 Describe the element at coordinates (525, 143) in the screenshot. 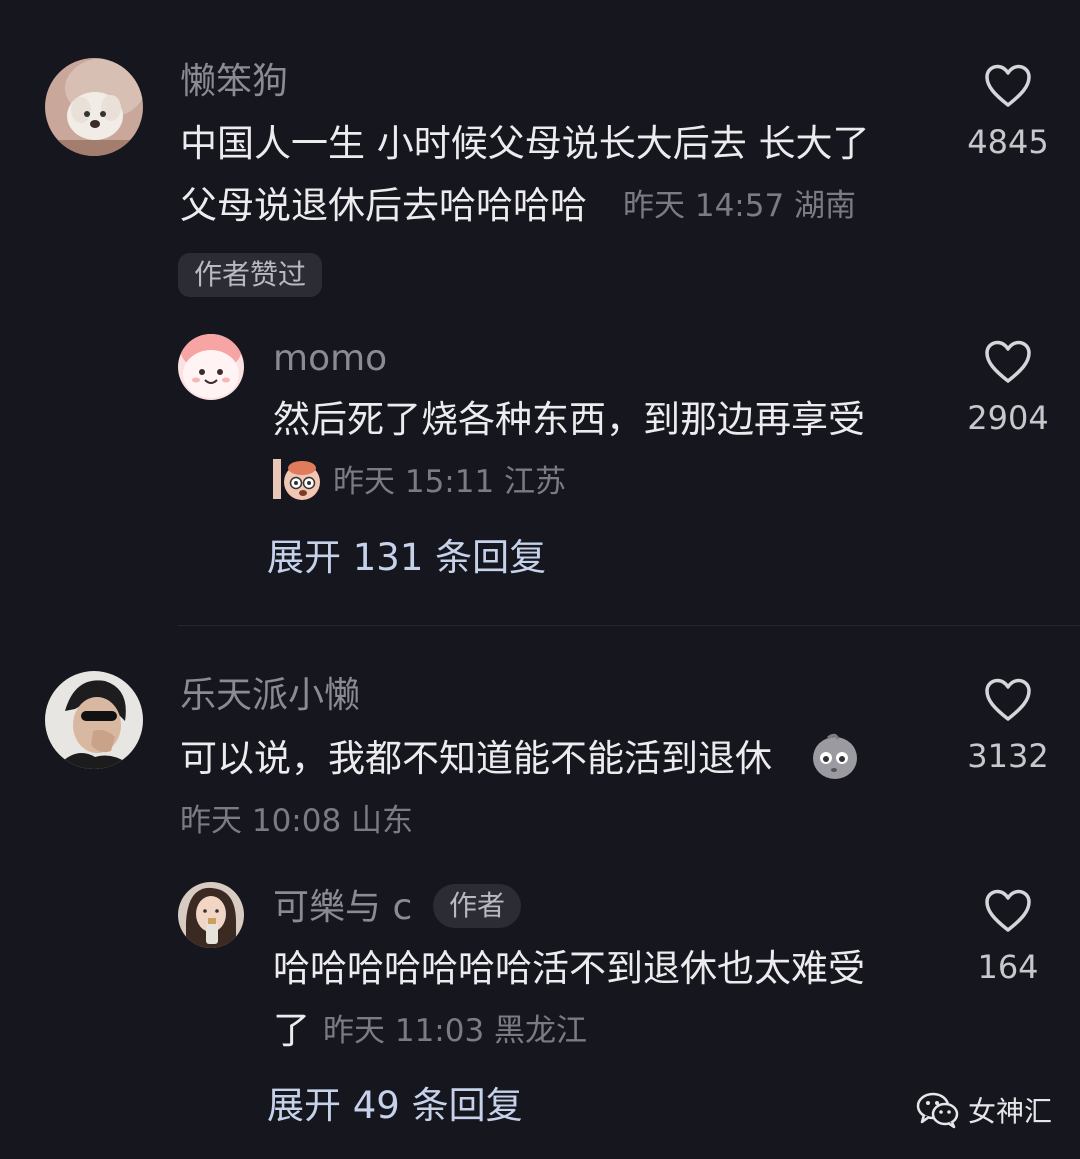

I see `comment-text: 中国人一生 小时候父母说长大后去 长大了` at that location.